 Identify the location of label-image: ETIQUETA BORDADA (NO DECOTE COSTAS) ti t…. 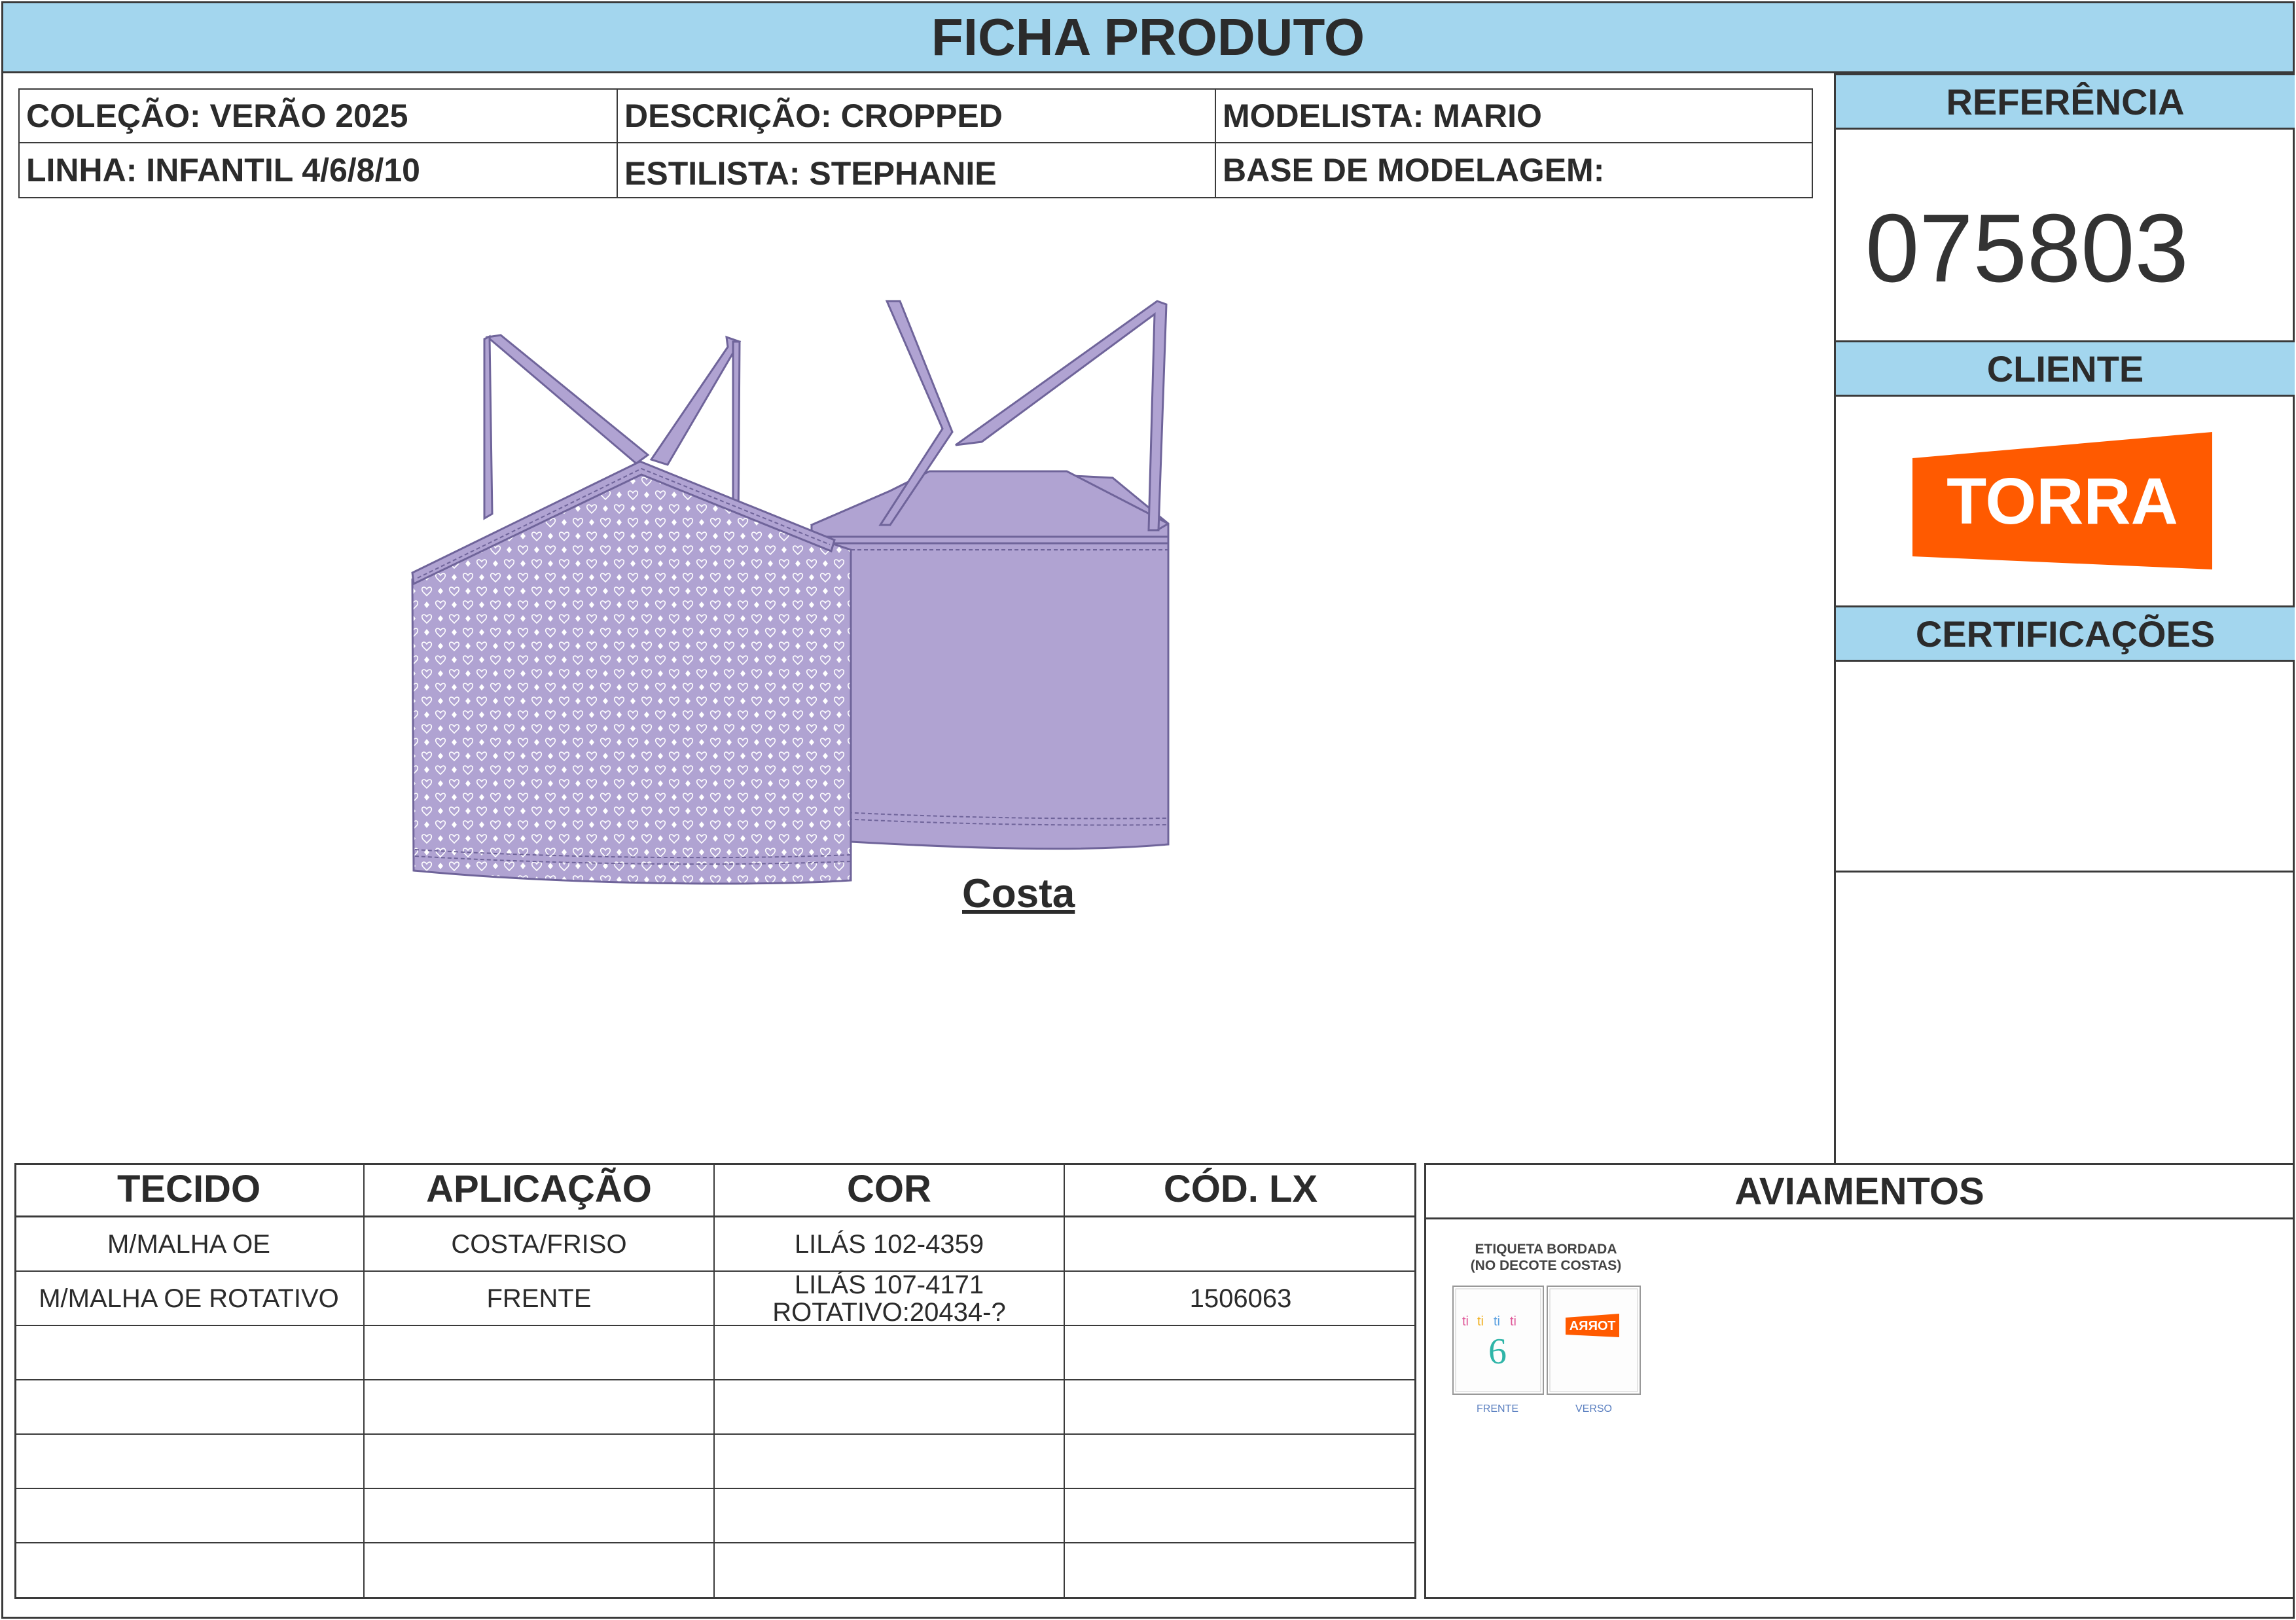
(1546, 1328).